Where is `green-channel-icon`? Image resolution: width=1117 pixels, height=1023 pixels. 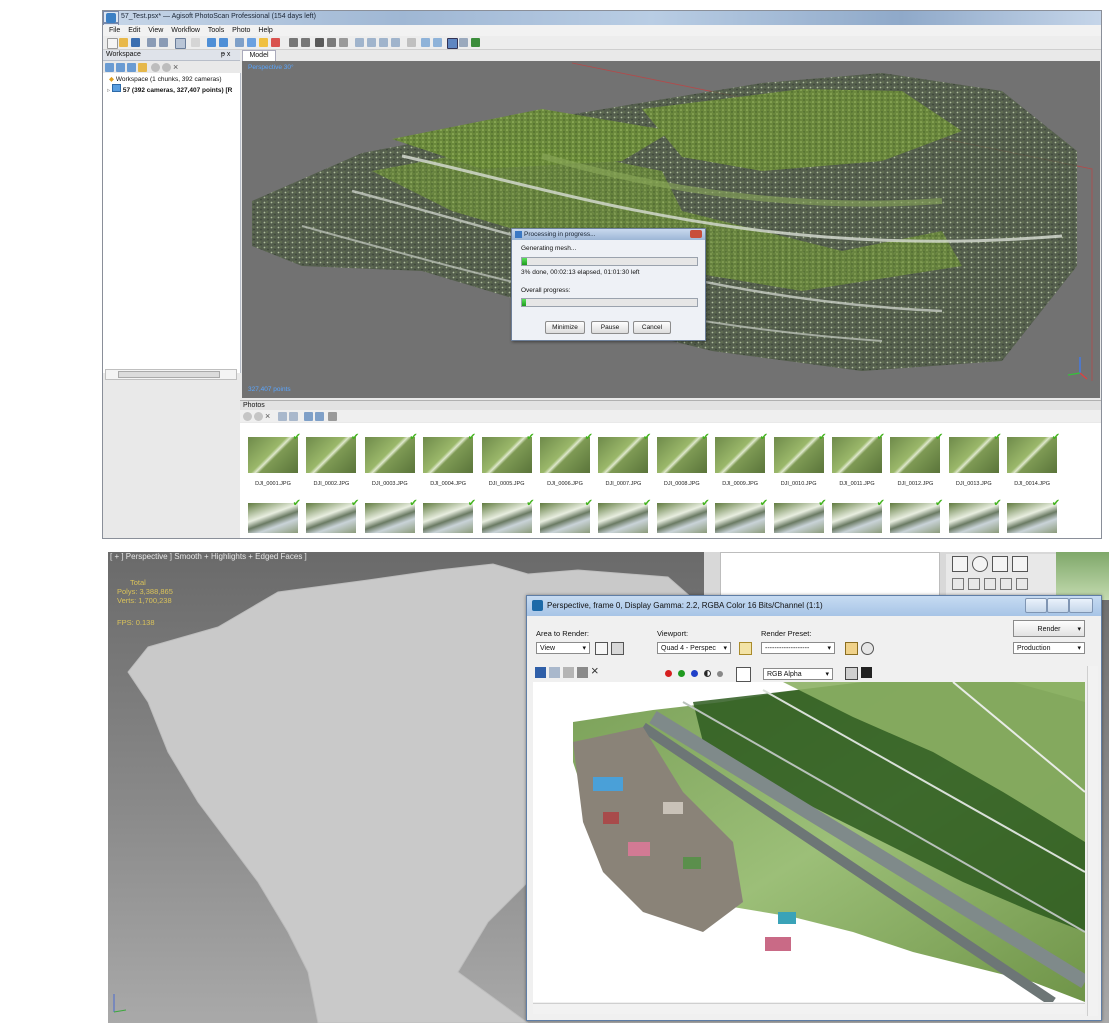 green-channel-icon is located at coordinates (681, 673).